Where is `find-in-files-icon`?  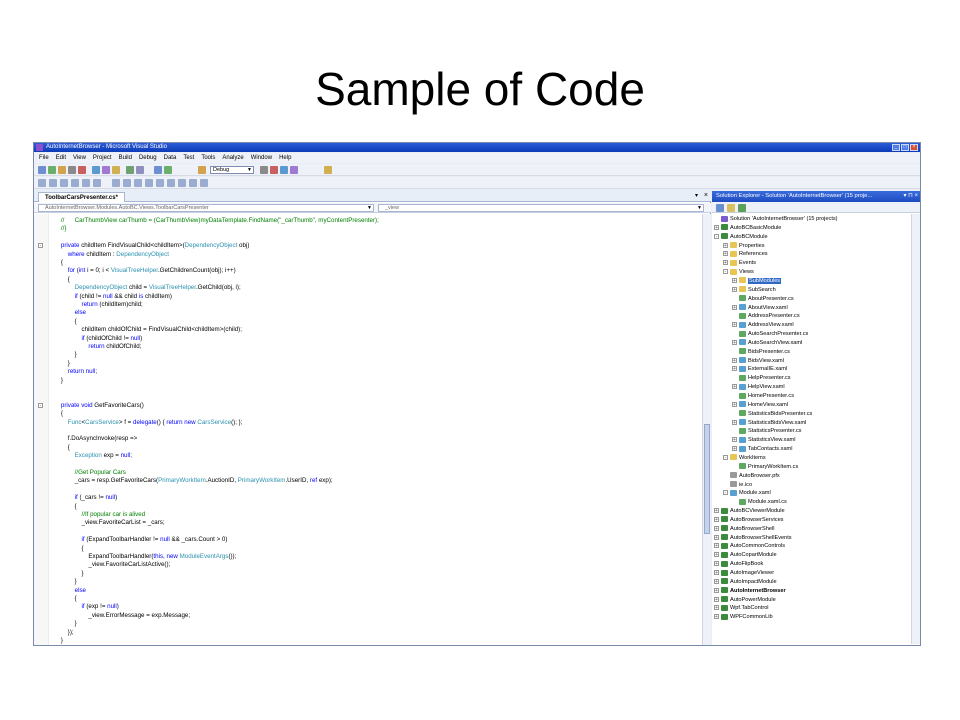
find-in-files-icon is located at coordinates (264, 170).